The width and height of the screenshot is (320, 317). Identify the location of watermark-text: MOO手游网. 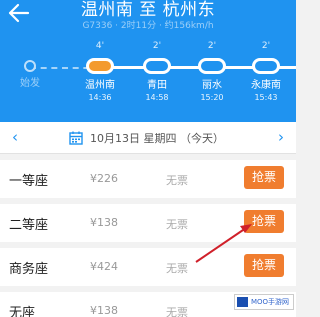
(270, 302).